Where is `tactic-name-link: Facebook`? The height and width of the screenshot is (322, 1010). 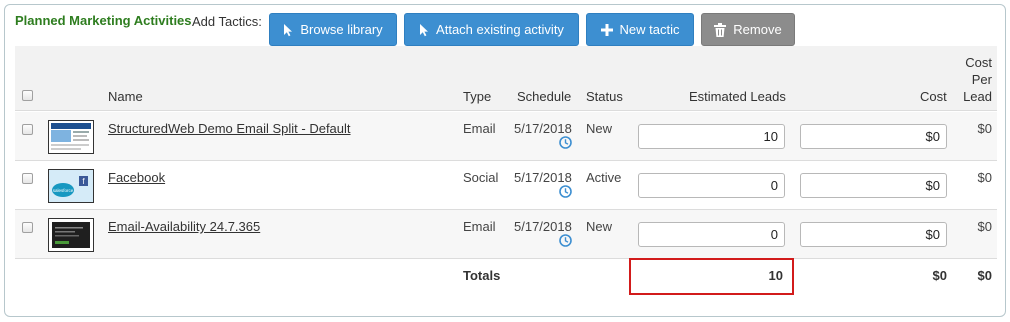
tactic-name-link: Facebook is located at coordinates (136, 177).